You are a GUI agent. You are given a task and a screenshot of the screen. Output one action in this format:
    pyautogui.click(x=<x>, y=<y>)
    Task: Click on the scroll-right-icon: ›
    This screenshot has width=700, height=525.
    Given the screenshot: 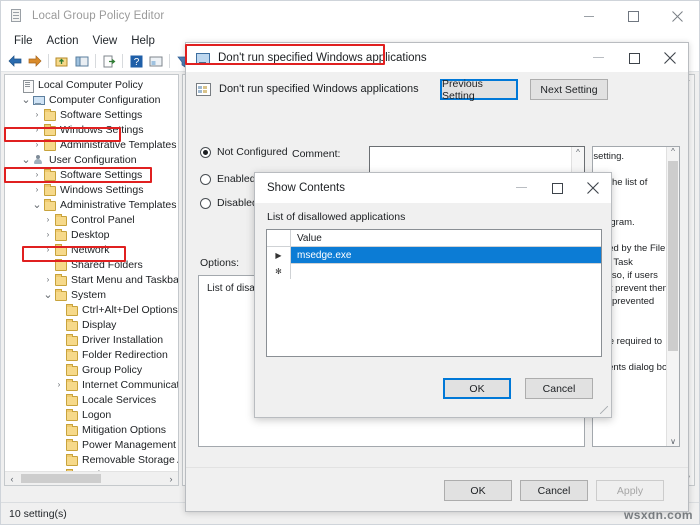 What is the action you would take?
    pyautogui.click(x=171, y=479)
    